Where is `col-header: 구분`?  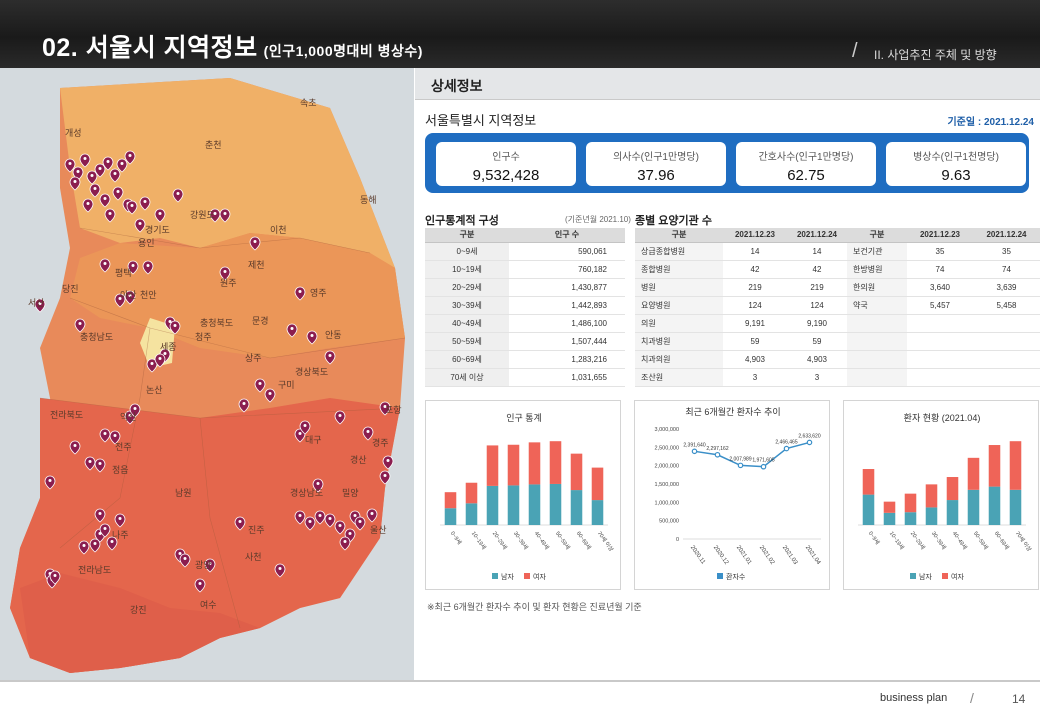 col-header: 구분 is located at coordinates (467, 235).